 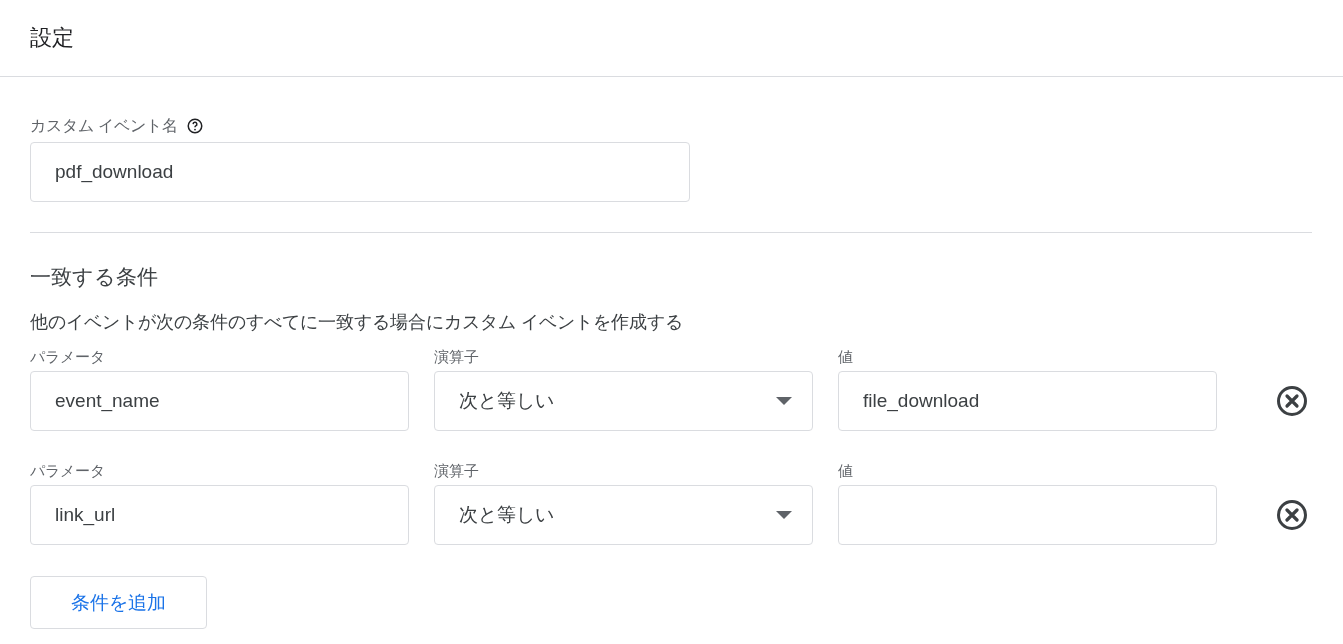 What do you see at coordinates (1027, 401) in the screenshot?
I see `value-field: file_download` at bounding box center [1027, 401].